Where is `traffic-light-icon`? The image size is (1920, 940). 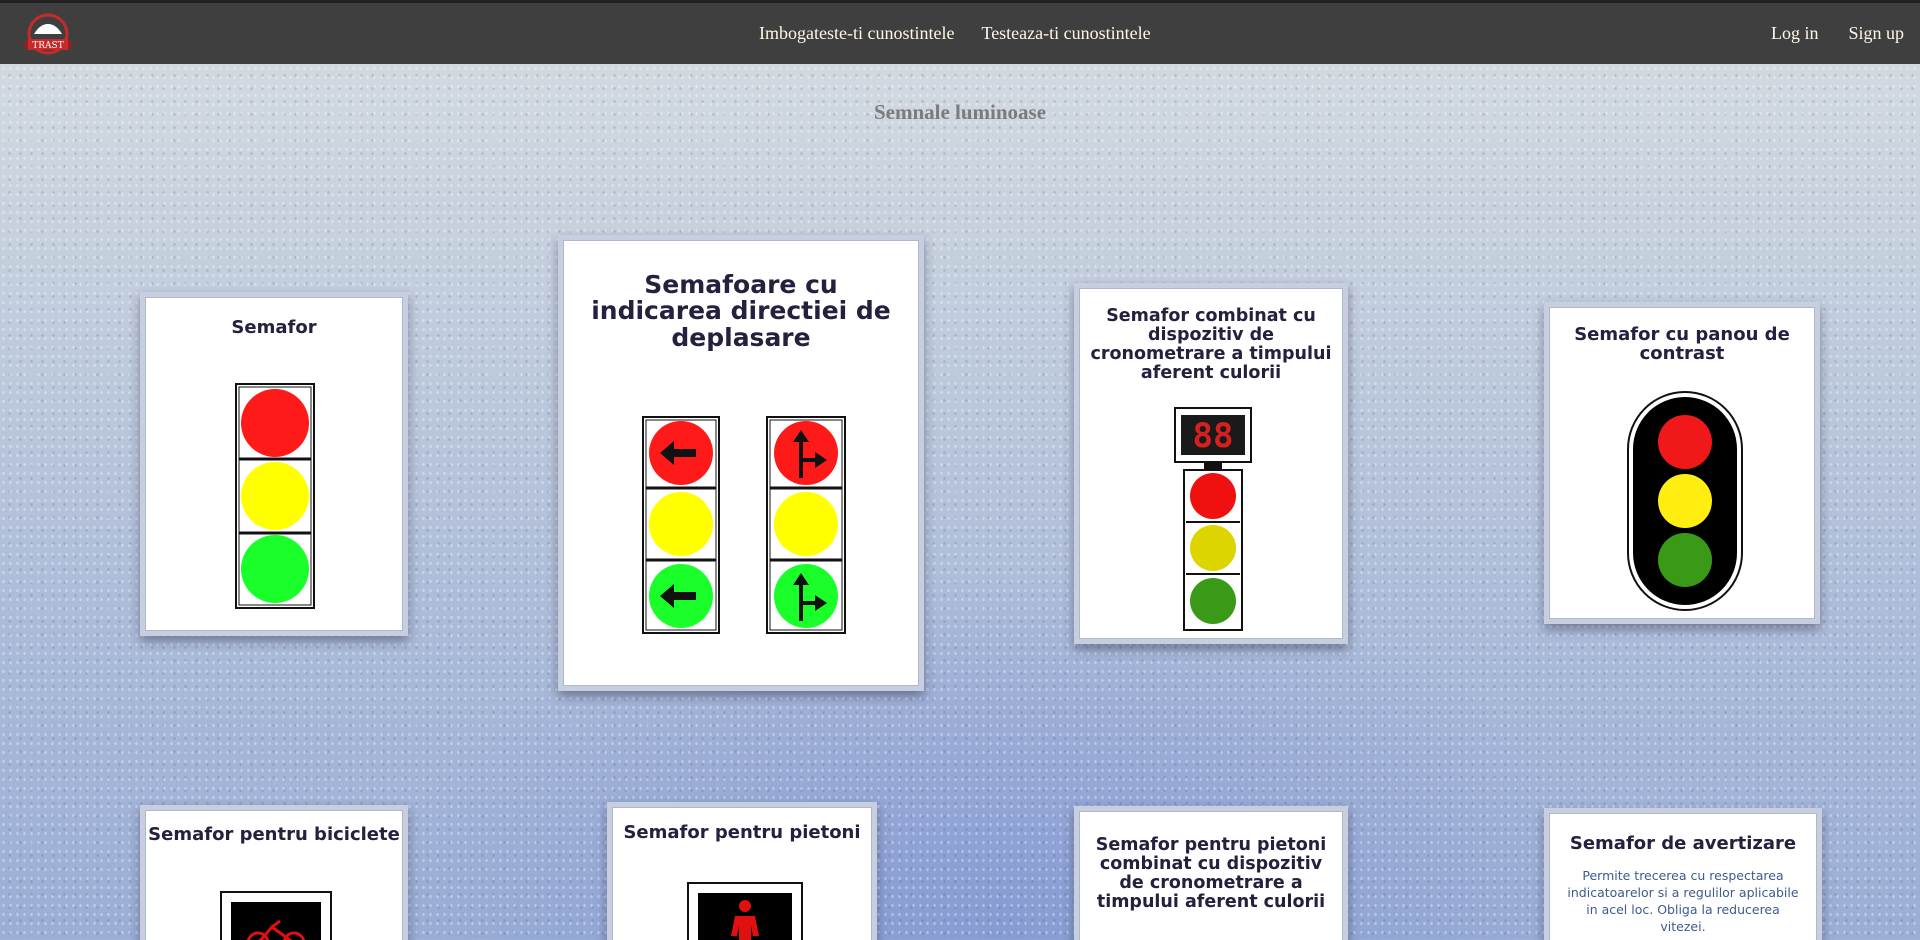 traffic-light-icon is located at coordinates (275, 496).